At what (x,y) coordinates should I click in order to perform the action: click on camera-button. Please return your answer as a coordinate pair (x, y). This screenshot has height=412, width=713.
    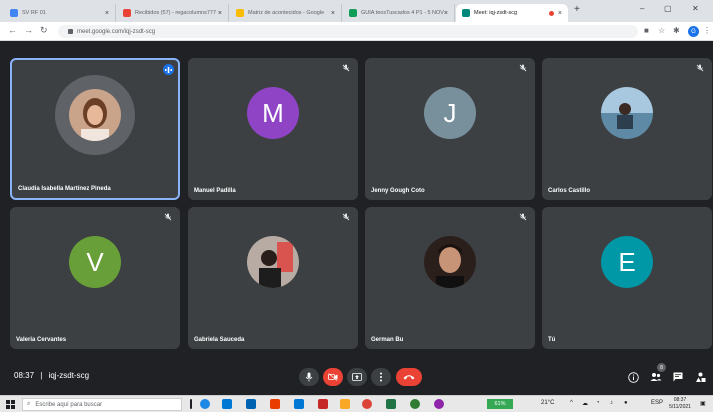
    Looking at the image, I should click on (333, 377).